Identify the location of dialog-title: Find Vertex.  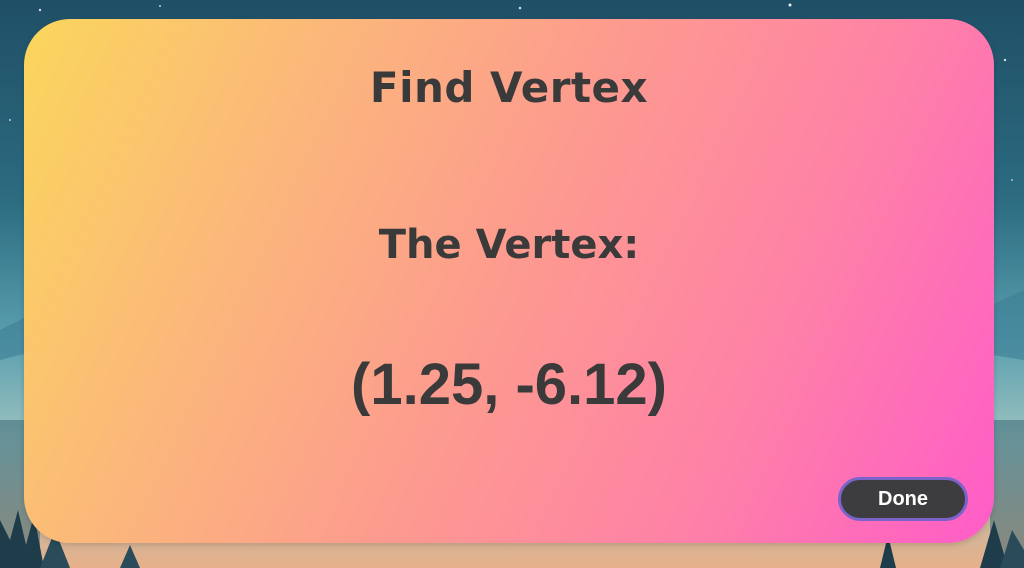
(509, 87).